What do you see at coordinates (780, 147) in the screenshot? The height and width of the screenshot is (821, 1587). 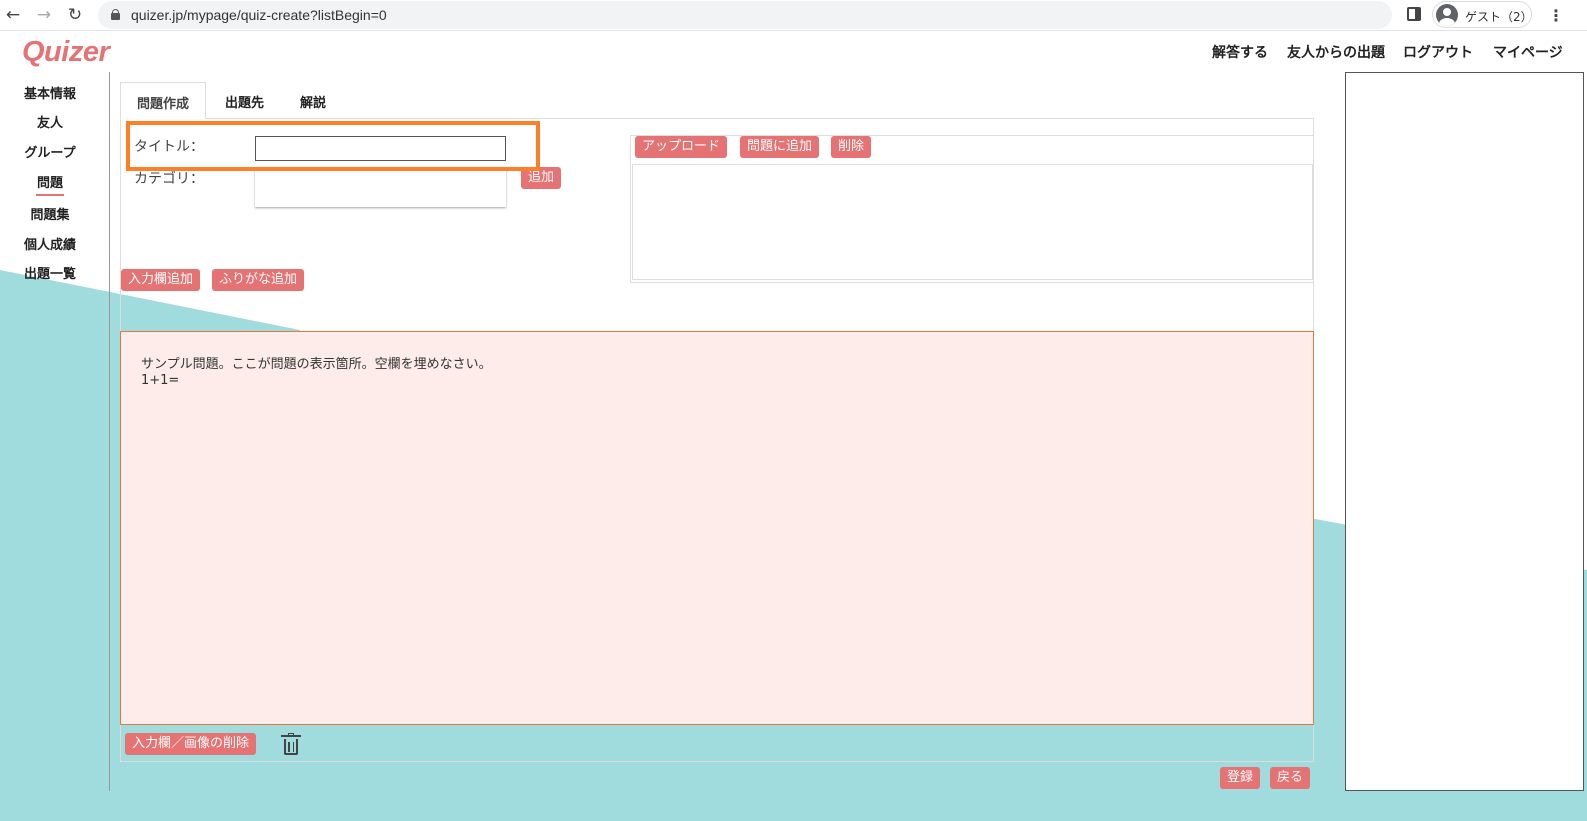 I see `add-to-question-button: 問題に追加` at bounding box center [780, 147].